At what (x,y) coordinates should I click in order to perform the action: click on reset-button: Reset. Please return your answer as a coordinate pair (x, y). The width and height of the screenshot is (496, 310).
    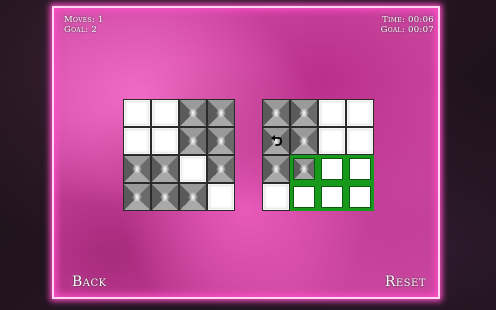
    Looking at the image, I should click on (405, 282).